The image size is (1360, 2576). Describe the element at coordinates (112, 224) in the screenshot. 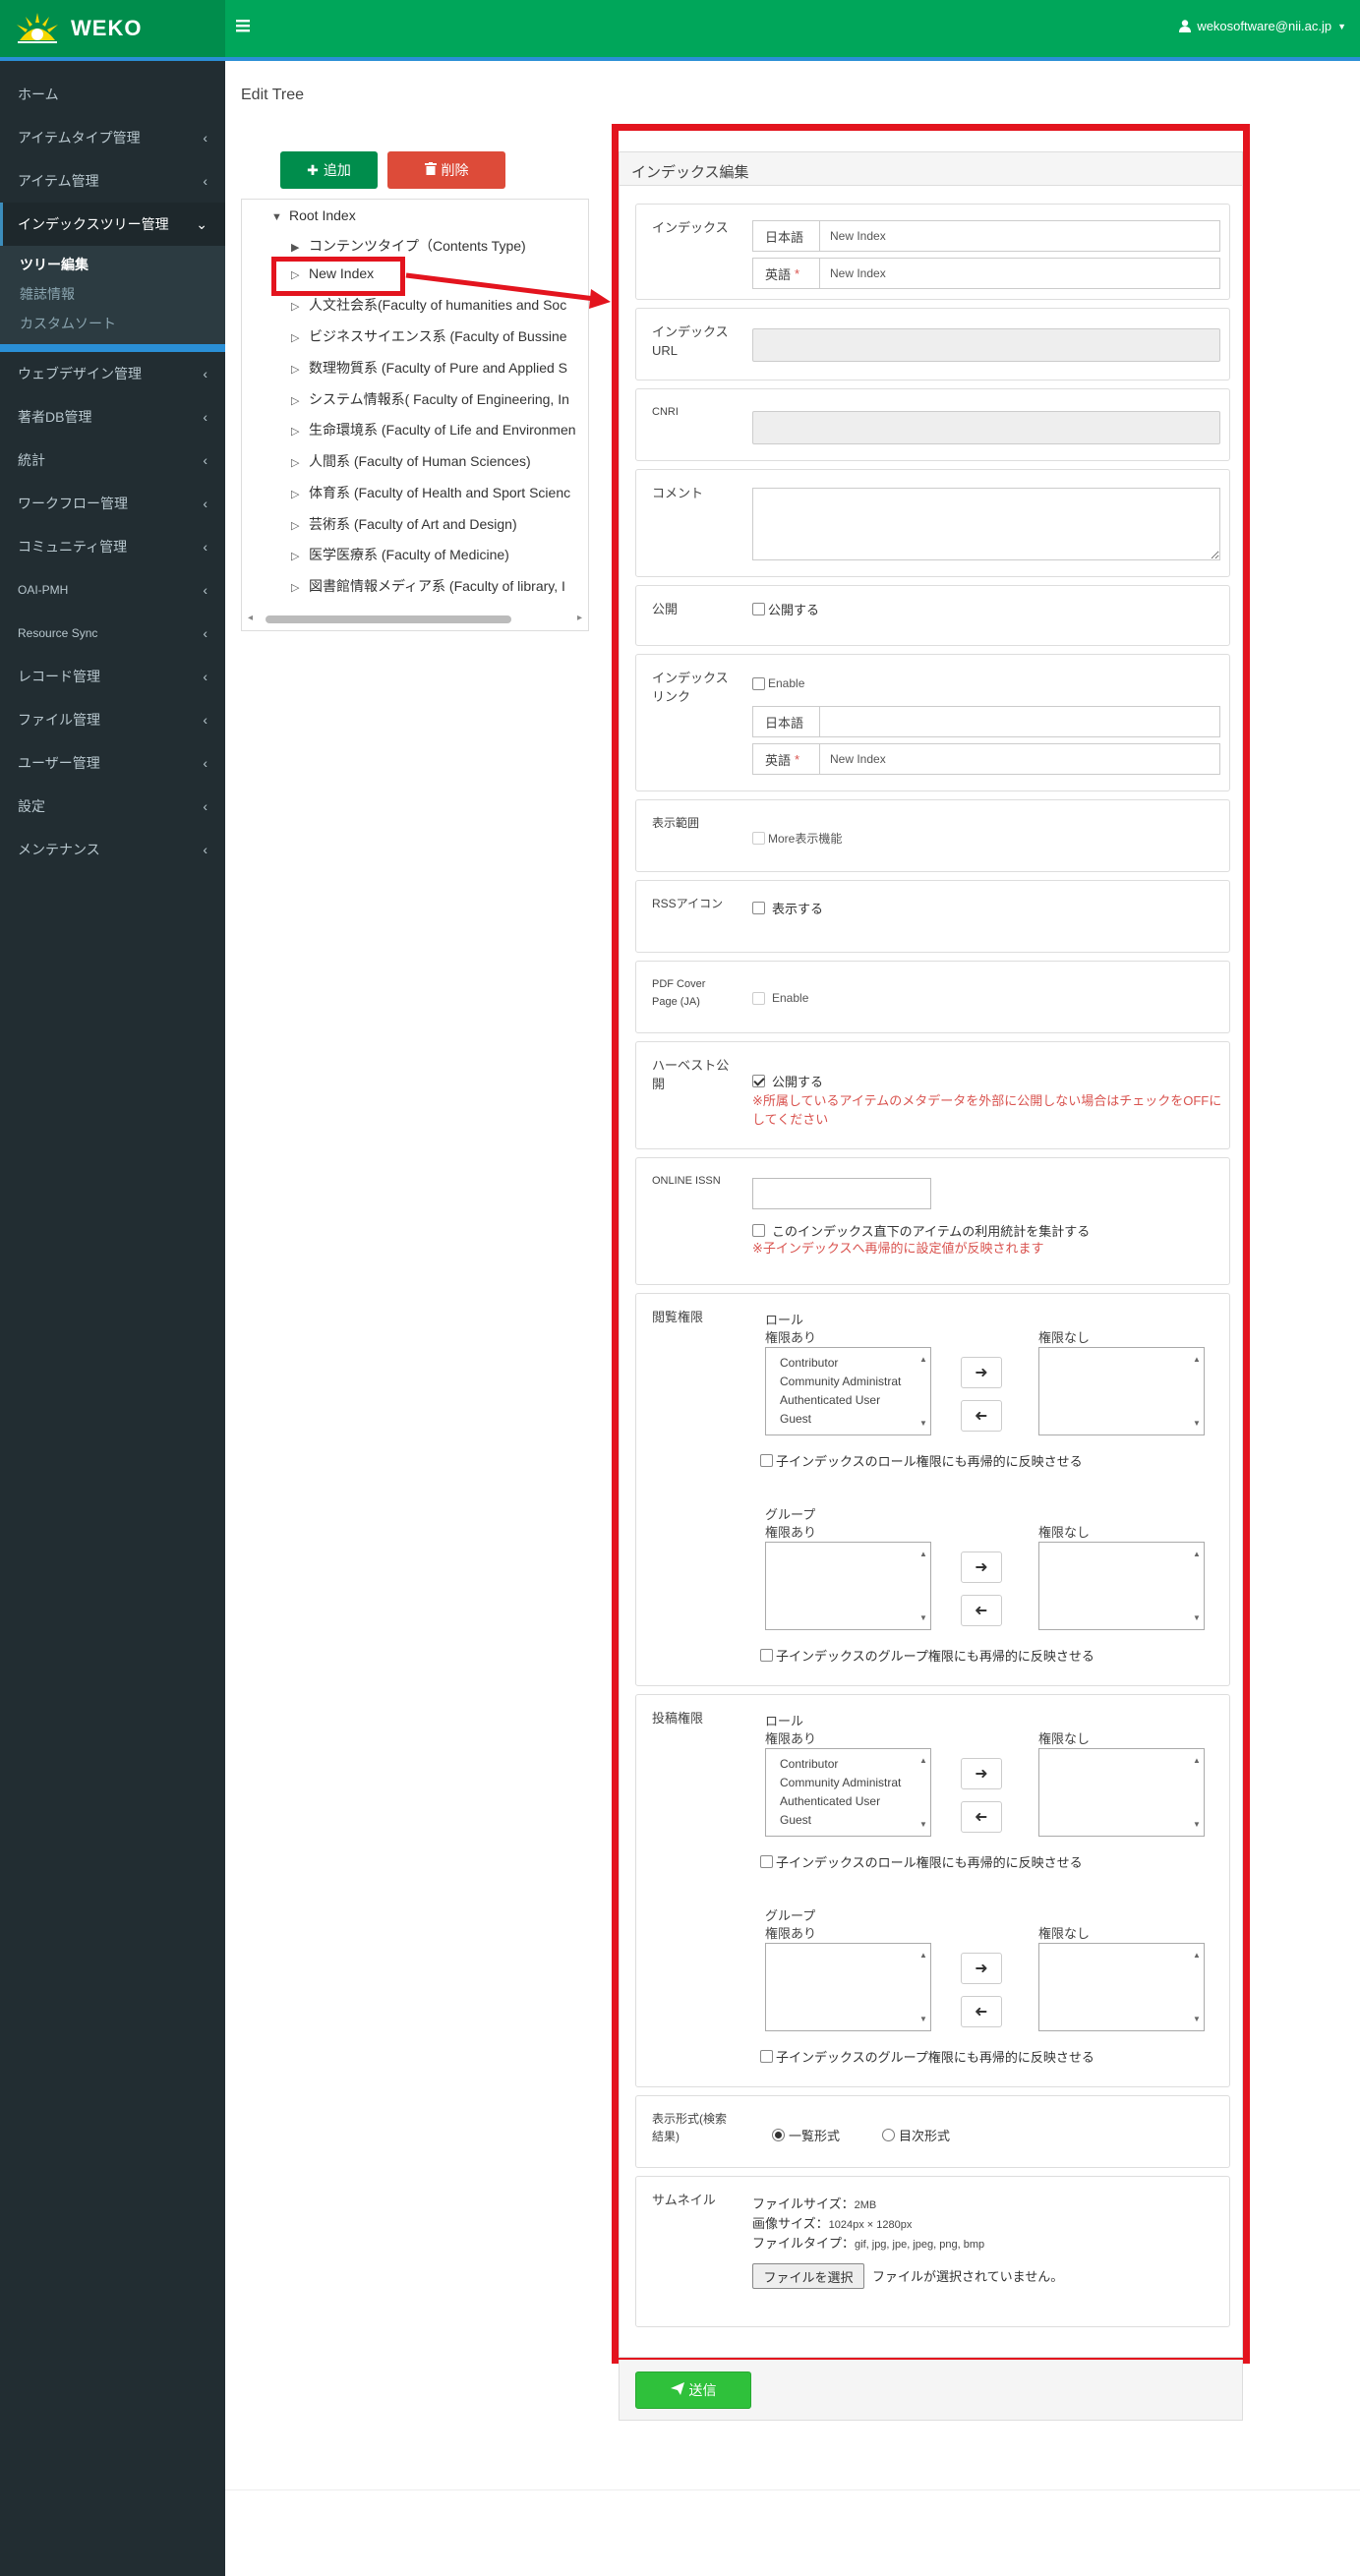

I see `sidebar-item-index-tree: インデックスツリー管理 ⌄` at that location.